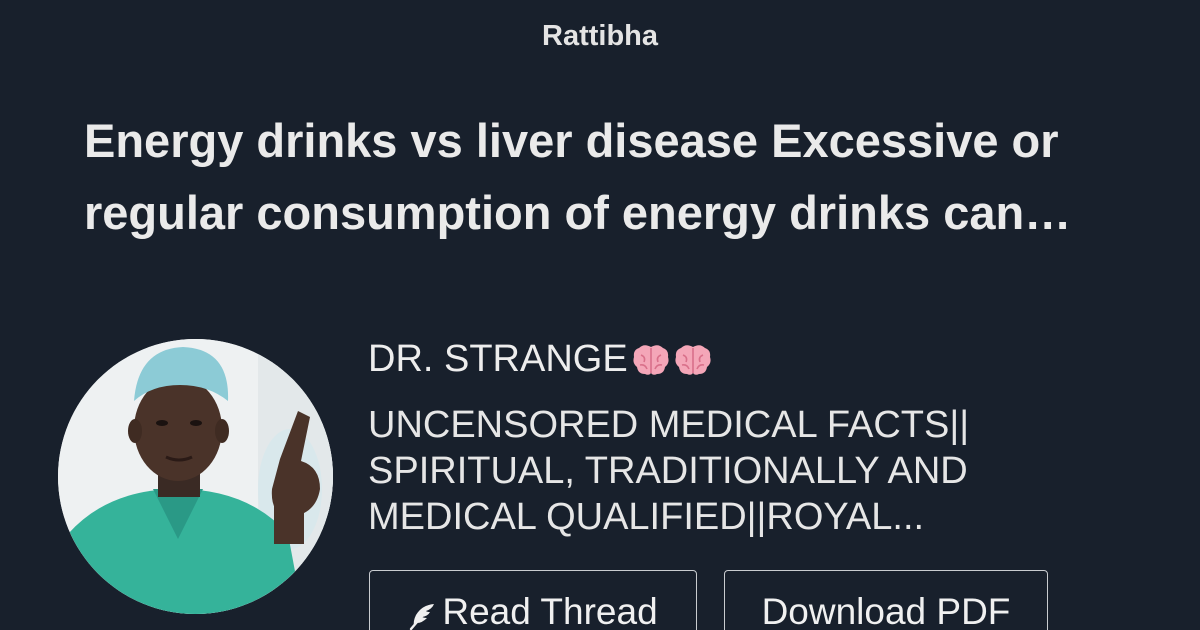 This screenshot has height=630, width=1200. I want to click on author-name: DR. STRANGE, so click(498, 359).